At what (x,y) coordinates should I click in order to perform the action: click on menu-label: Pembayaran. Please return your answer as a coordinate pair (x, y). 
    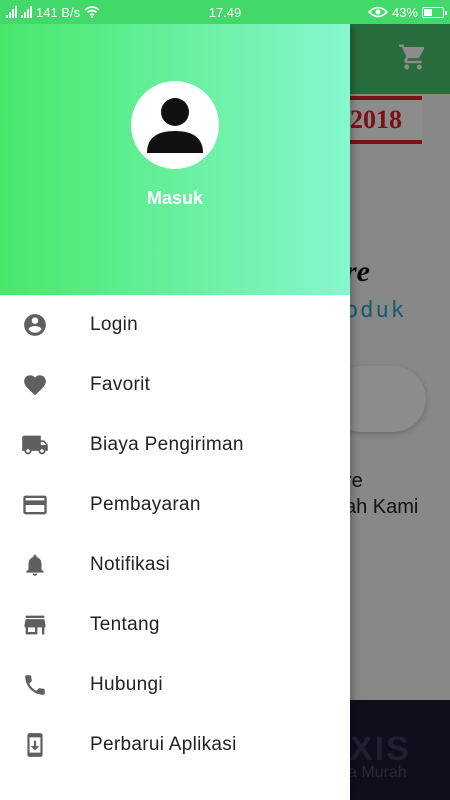
    Looking at the image, I should click on (145, 504).